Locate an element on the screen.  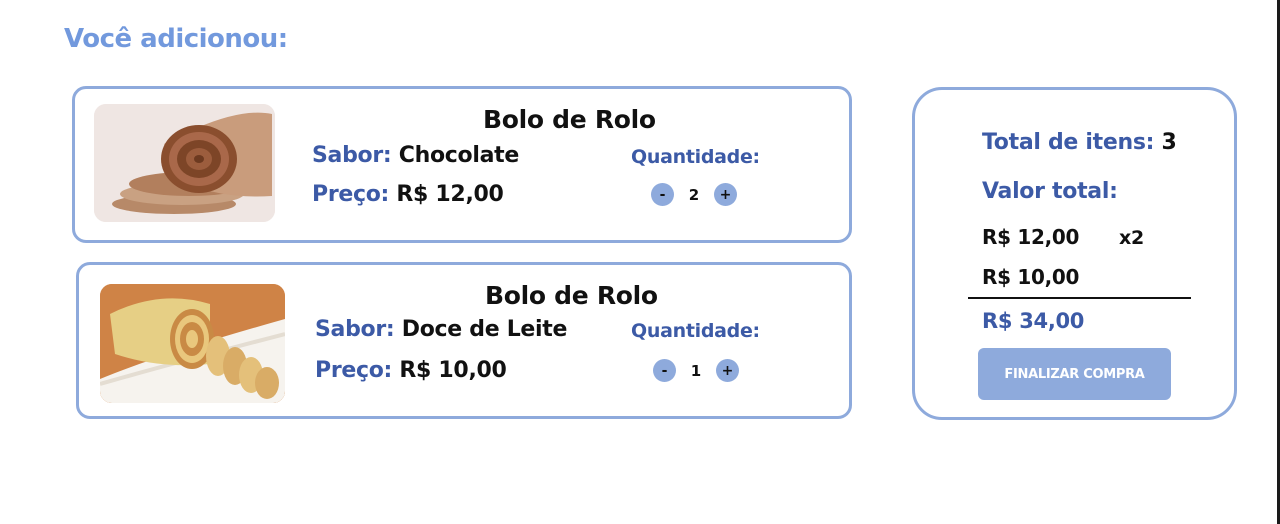
price-line: Preço: R$ 12,00 is located at coordinates (408, 194).